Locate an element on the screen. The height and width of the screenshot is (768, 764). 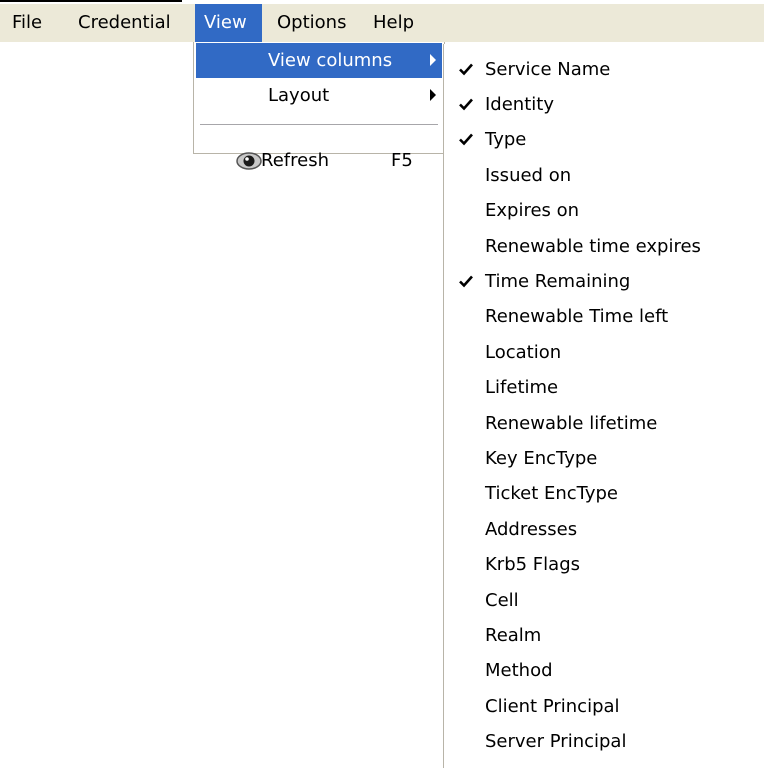
column-option-item: Krb5 Flags is located at coordinates (605, 564).